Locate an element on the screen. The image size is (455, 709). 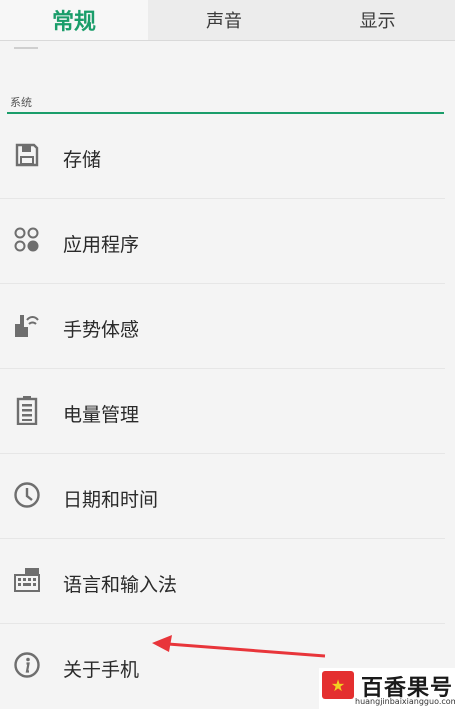
settings-item-apps: 应用程序 is located at coordinates (227, 241).